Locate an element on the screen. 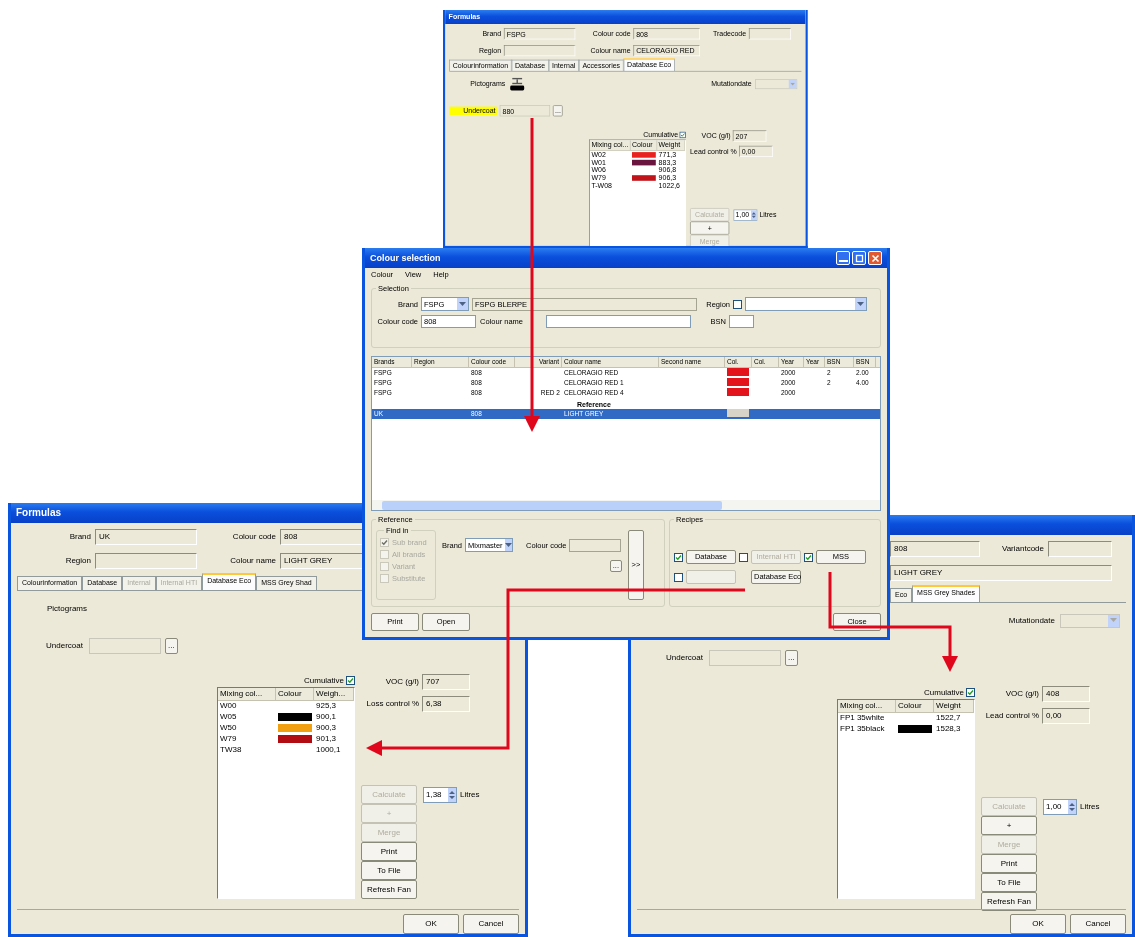 This screenshot has width=1135, height=937. minimize-icon is located at coordinates (843, 260).